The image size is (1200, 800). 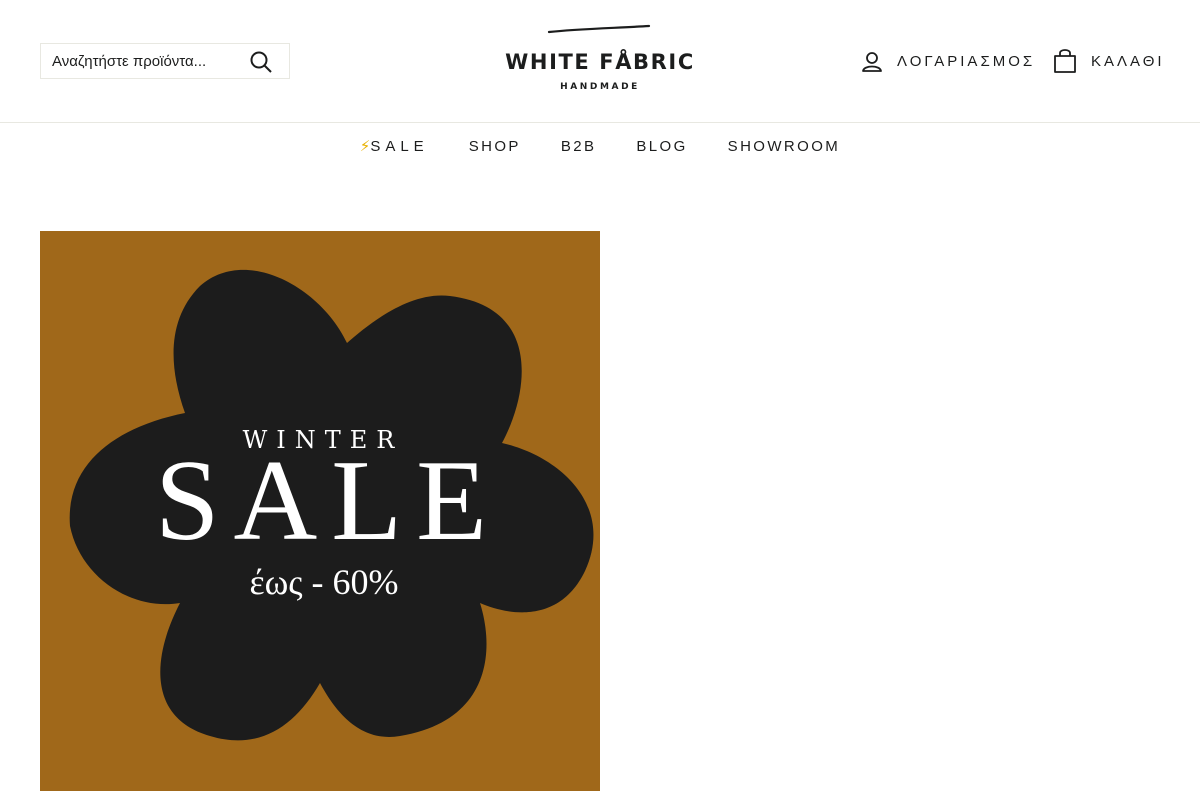 I want to click on account-link: ΛΟΓΑΡΙΑΣΜΟΣ, so click(x=948, y=61).